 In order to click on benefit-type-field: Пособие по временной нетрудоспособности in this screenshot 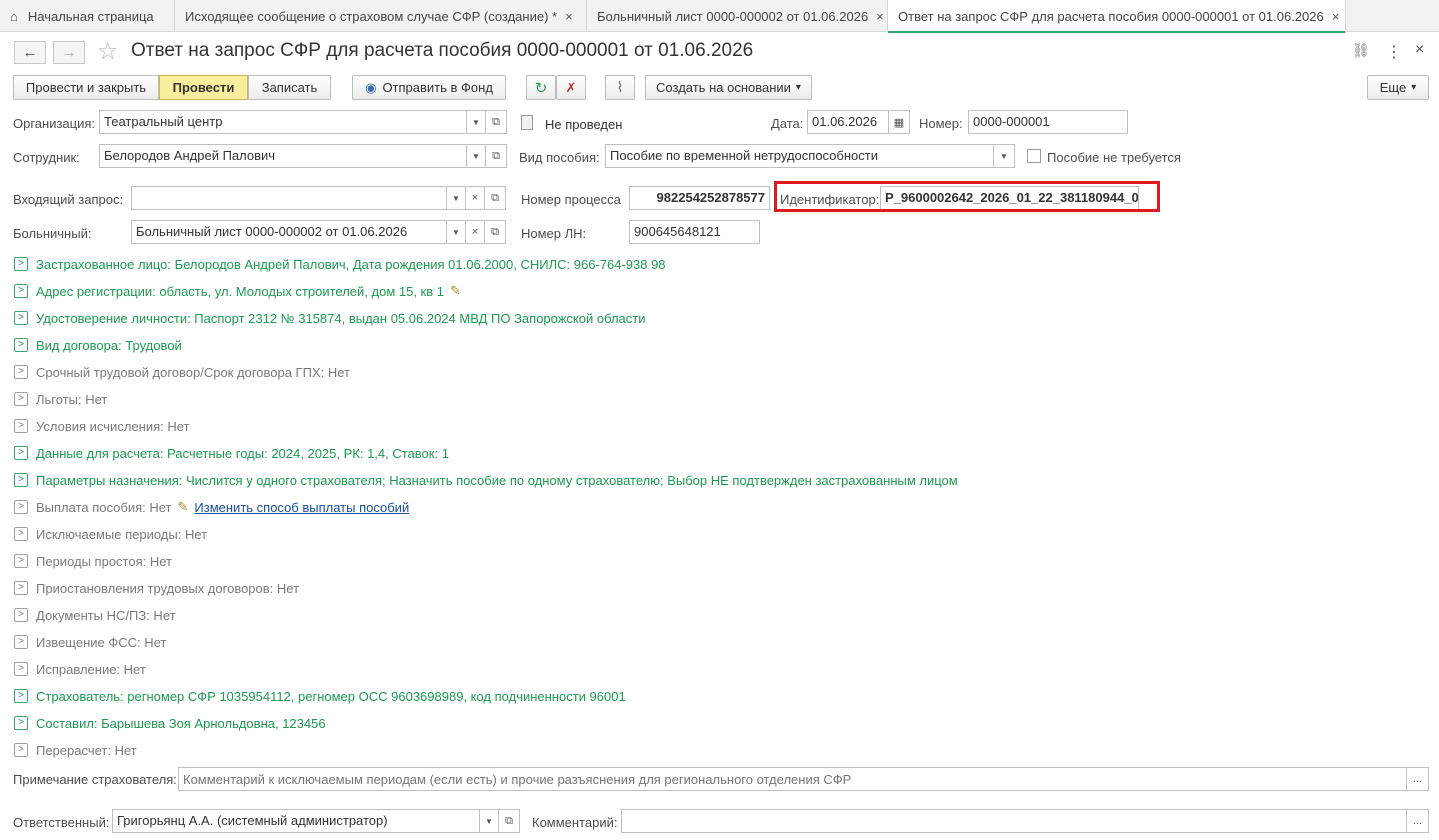, I will do `click(799, 156)`.